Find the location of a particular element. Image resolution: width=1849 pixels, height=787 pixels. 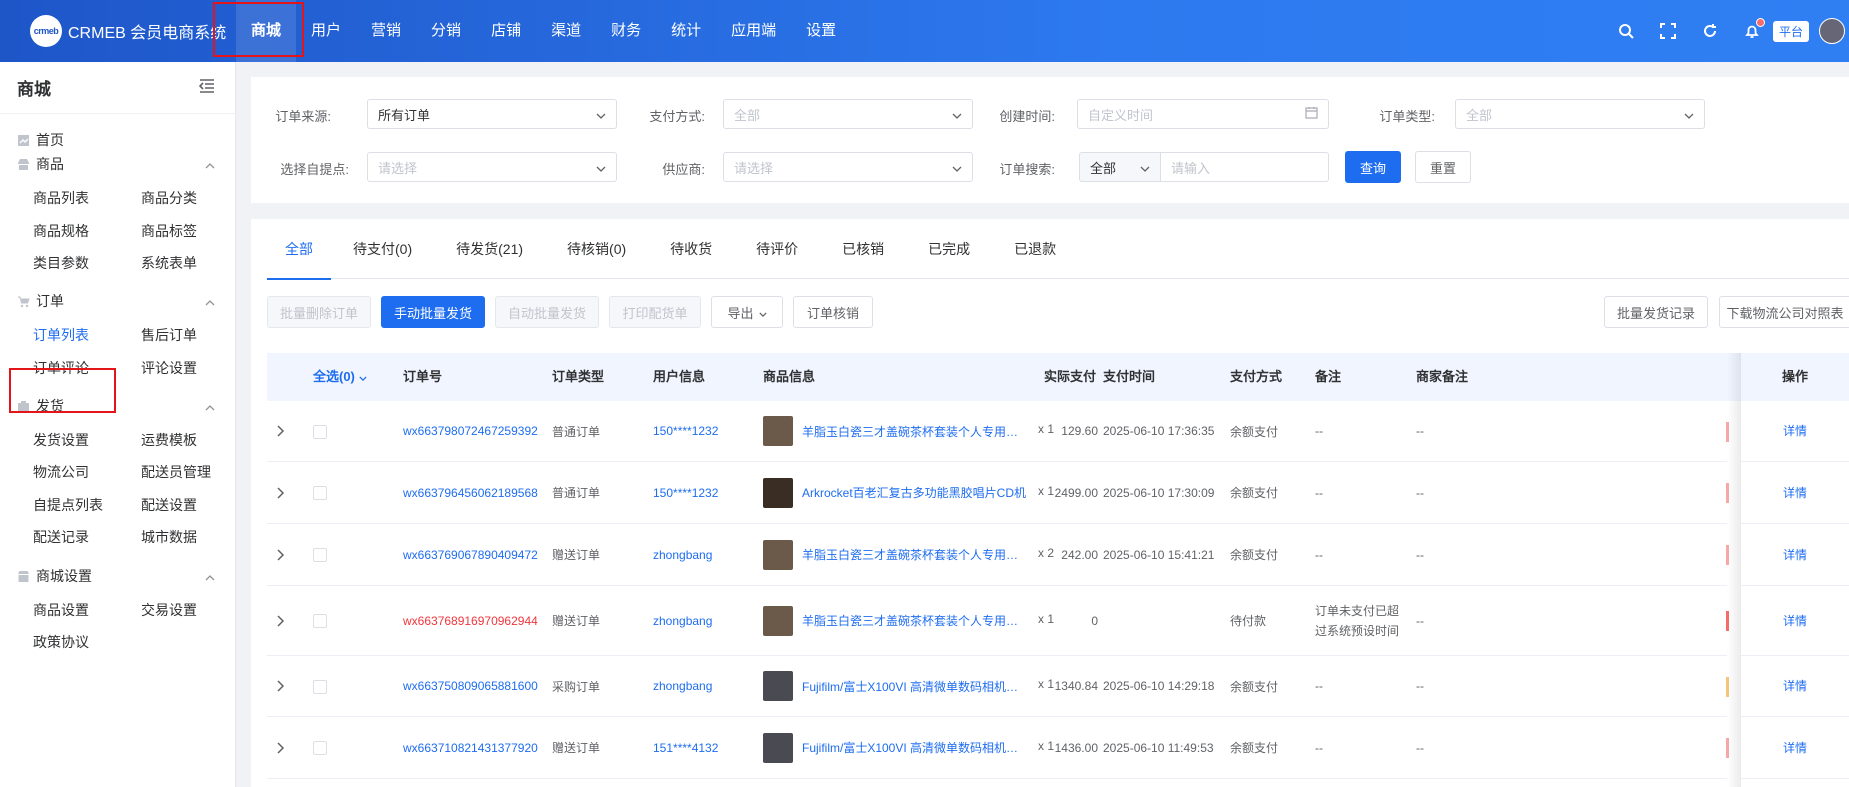

sidebar-item-pickup-list: 自提点列表 is located at coordinates (68, 505).